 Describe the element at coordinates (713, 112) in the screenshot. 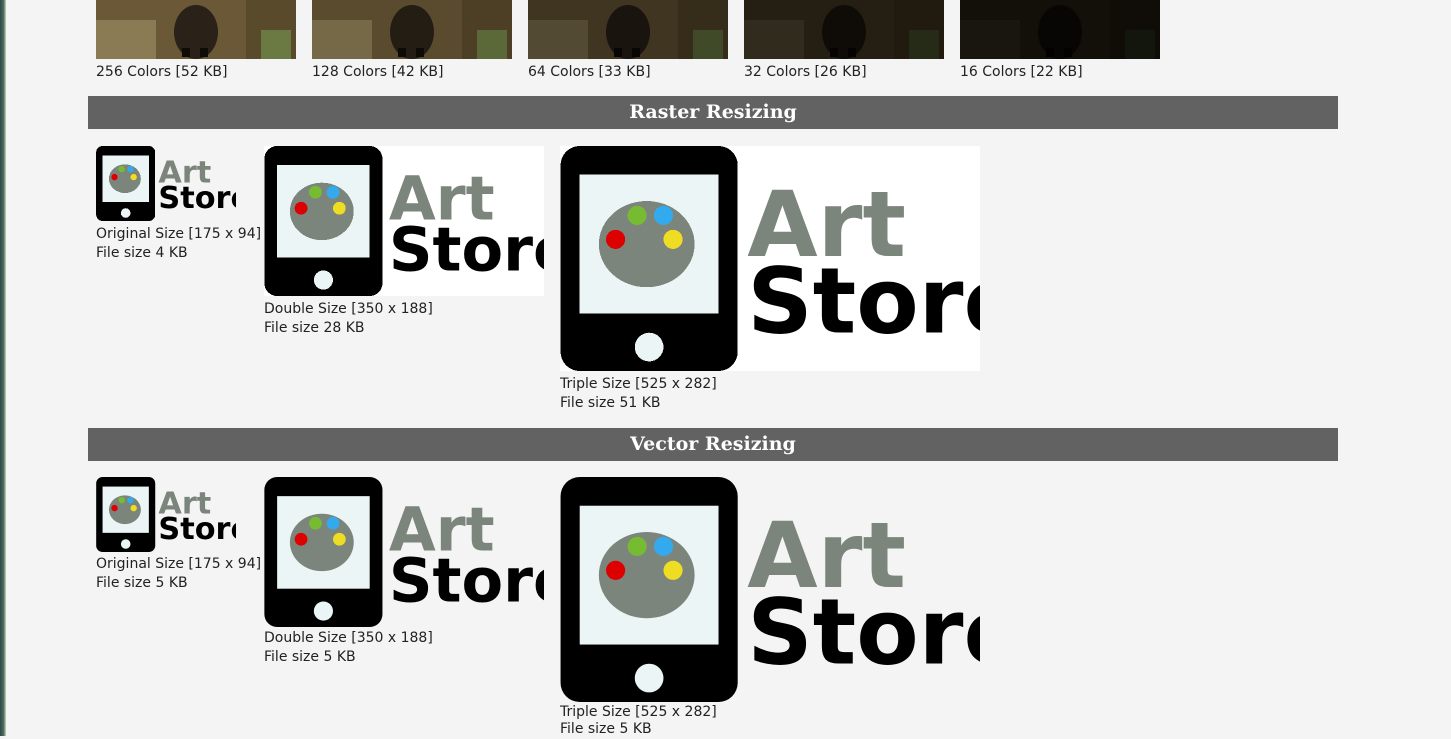

I see `raster-resizing-heading: Raster Resizing` at that location.